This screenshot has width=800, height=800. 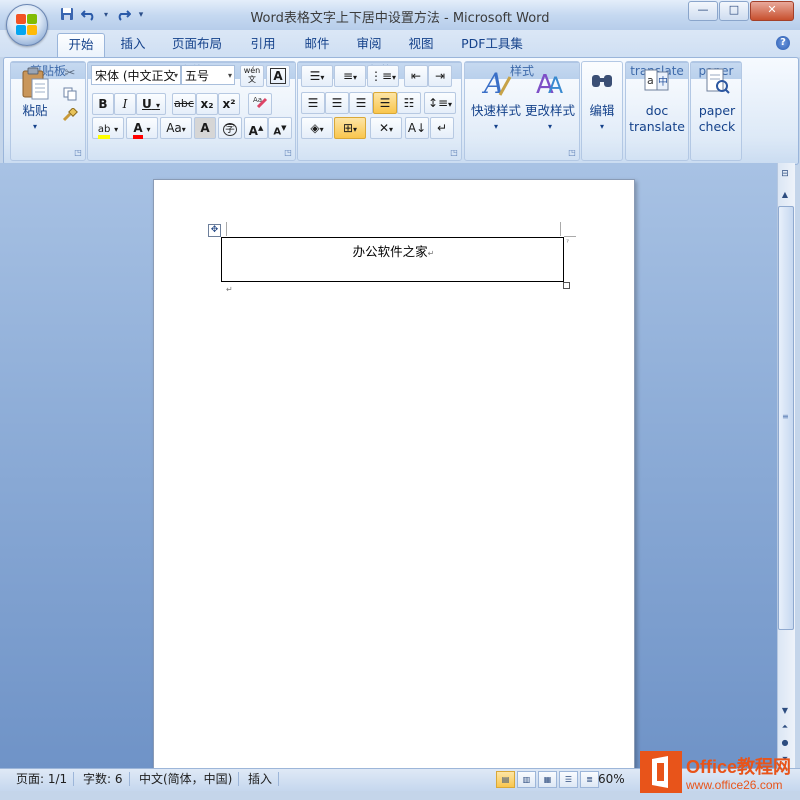 What do you see at coordinates (42, 779) in the screenshot?
I see `status-page: 页面: 1/1` at bounding box center [42, 779].